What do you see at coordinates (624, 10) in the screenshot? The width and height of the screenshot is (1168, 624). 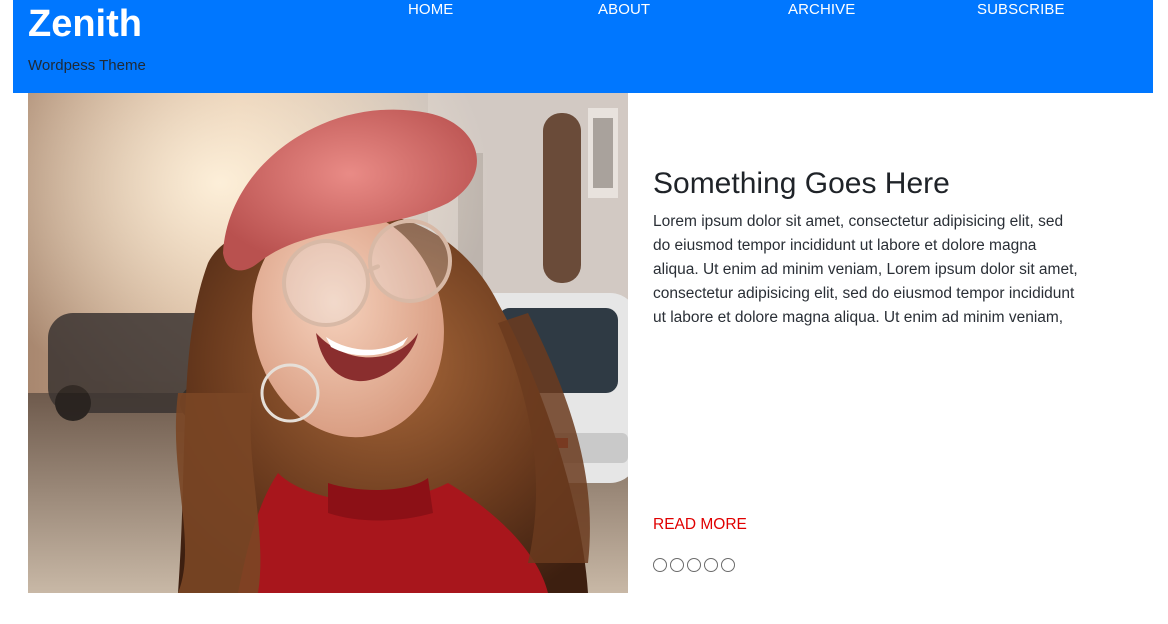 I see `nav-item-about: ABOUT` at bounding box center [624, 10].